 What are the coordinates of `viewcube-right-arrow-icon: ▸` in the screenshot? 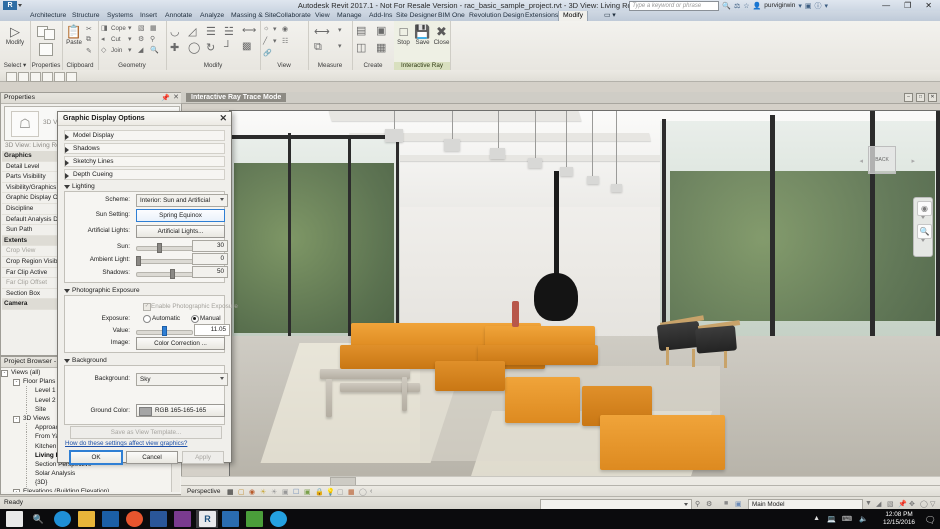 It's located at (913, 161).